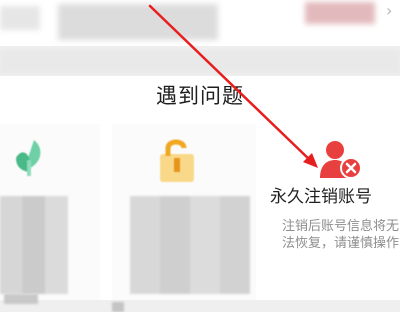  I want to click on person-remove-icon, so click(341, 160).